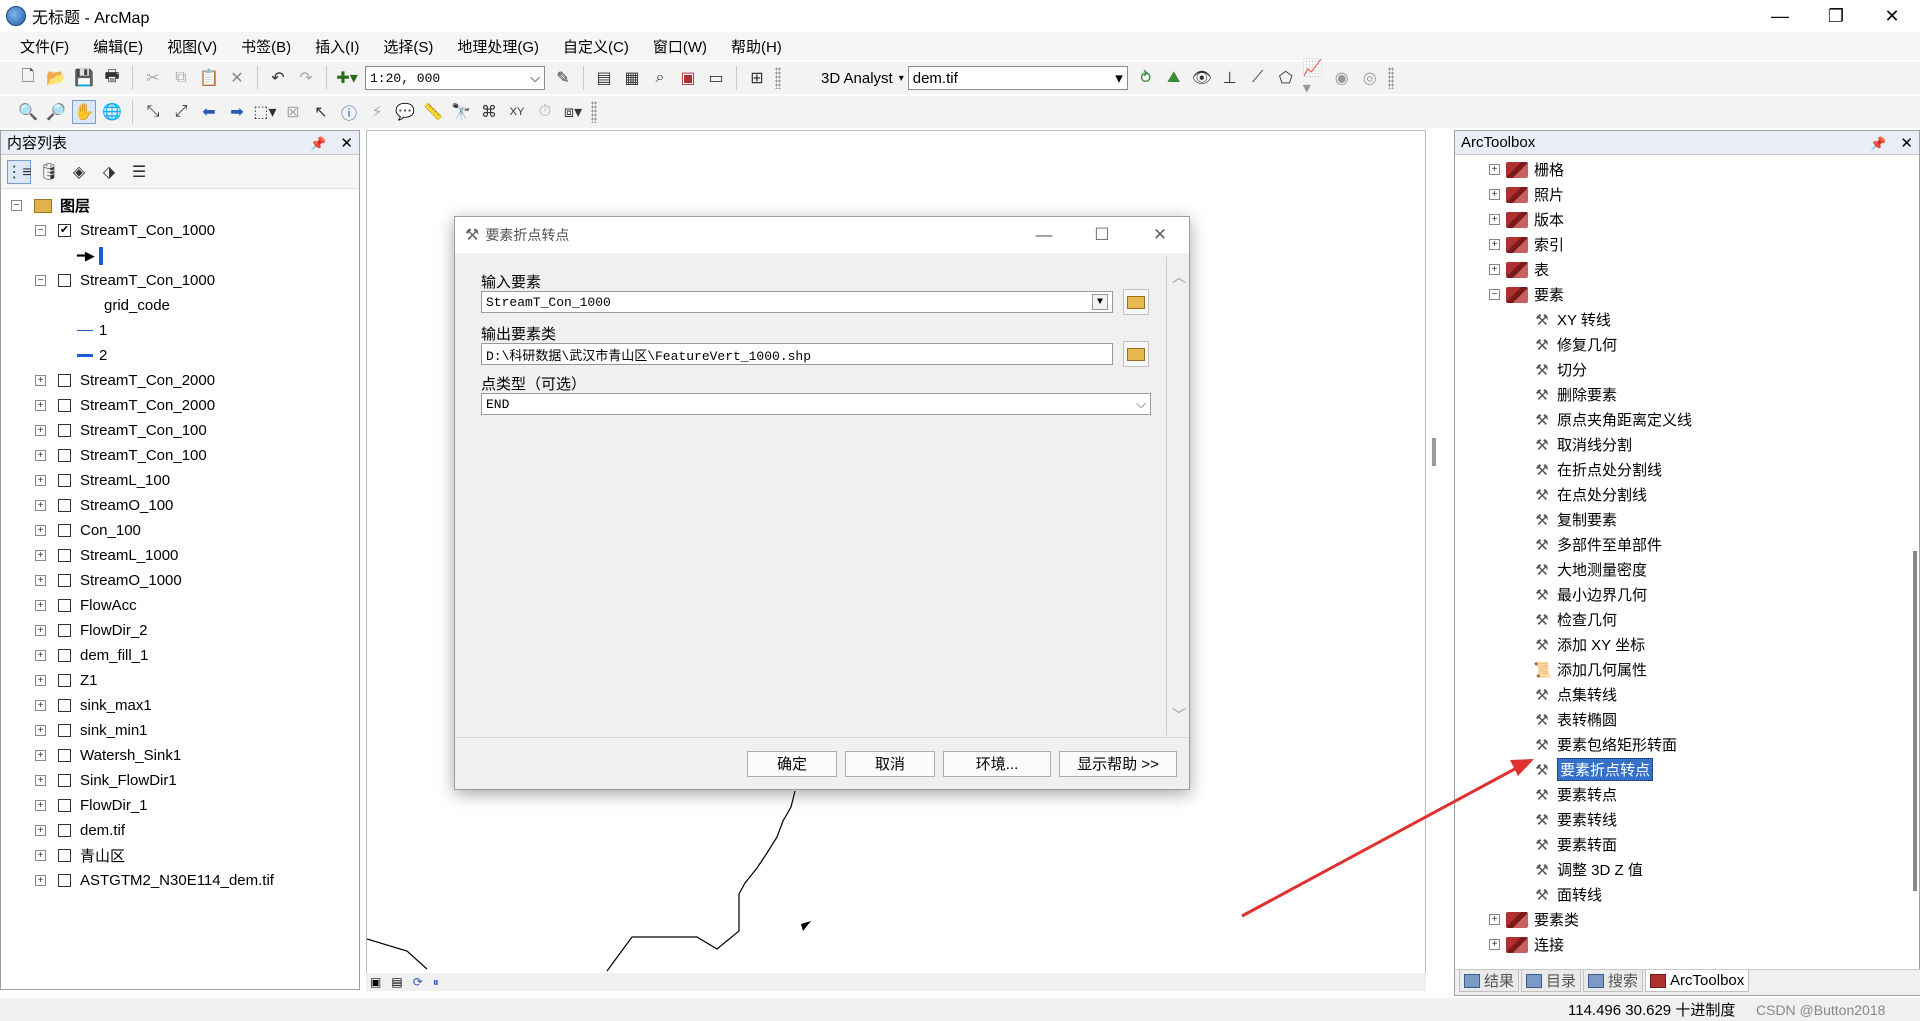 The width and height of the screenshot is (1920, 1021). I want to click on profile-graph-icon: 📈▾, so click(1314, 78).